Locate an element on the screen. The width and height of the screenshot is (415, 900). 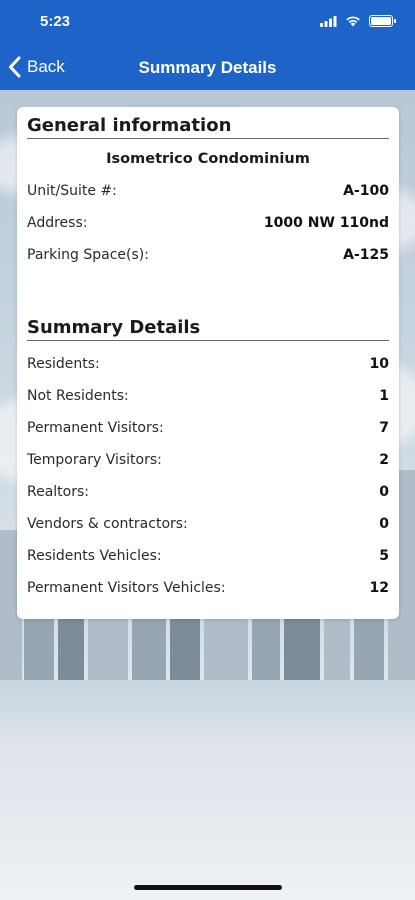
row-value: 5 is located at coordinates (384, 556).